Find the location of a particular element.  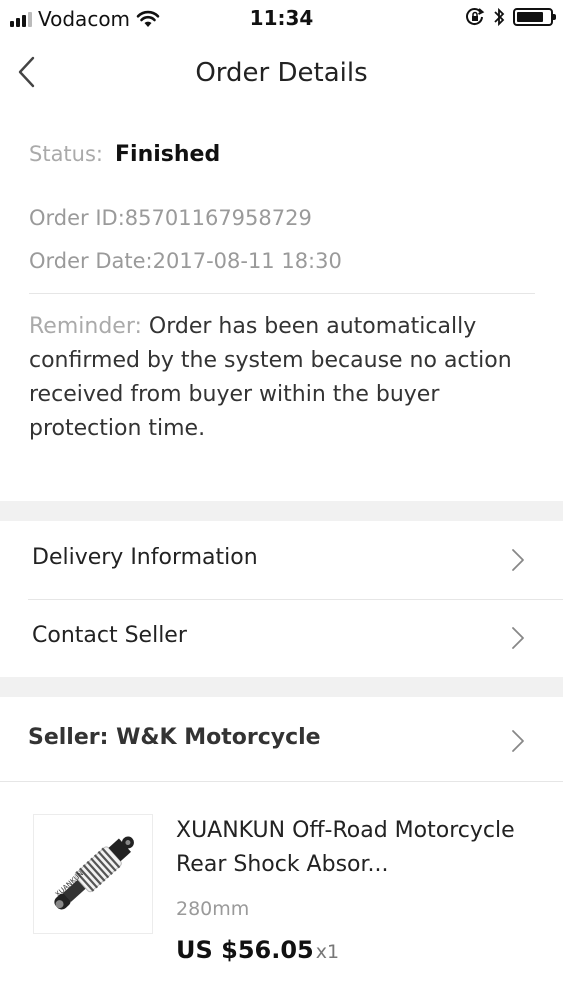

status-bar: Vodacom 11:34 is located at coordinates (281, 19).